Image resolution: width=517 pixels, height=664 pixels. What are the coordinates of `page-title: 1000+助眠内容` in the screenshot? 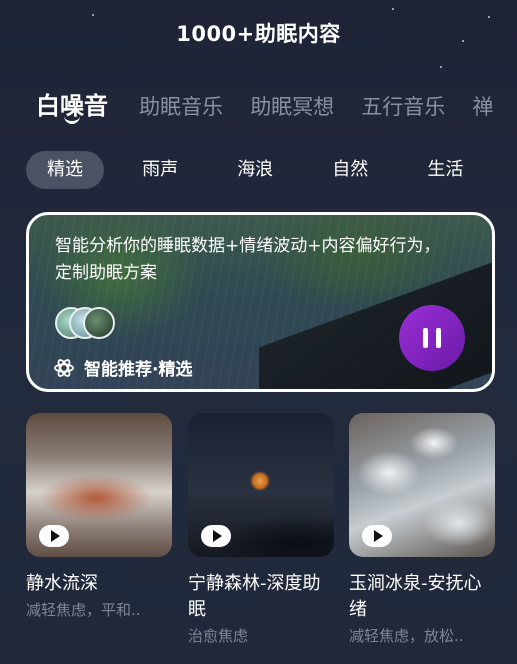 It's located at (258, 34).